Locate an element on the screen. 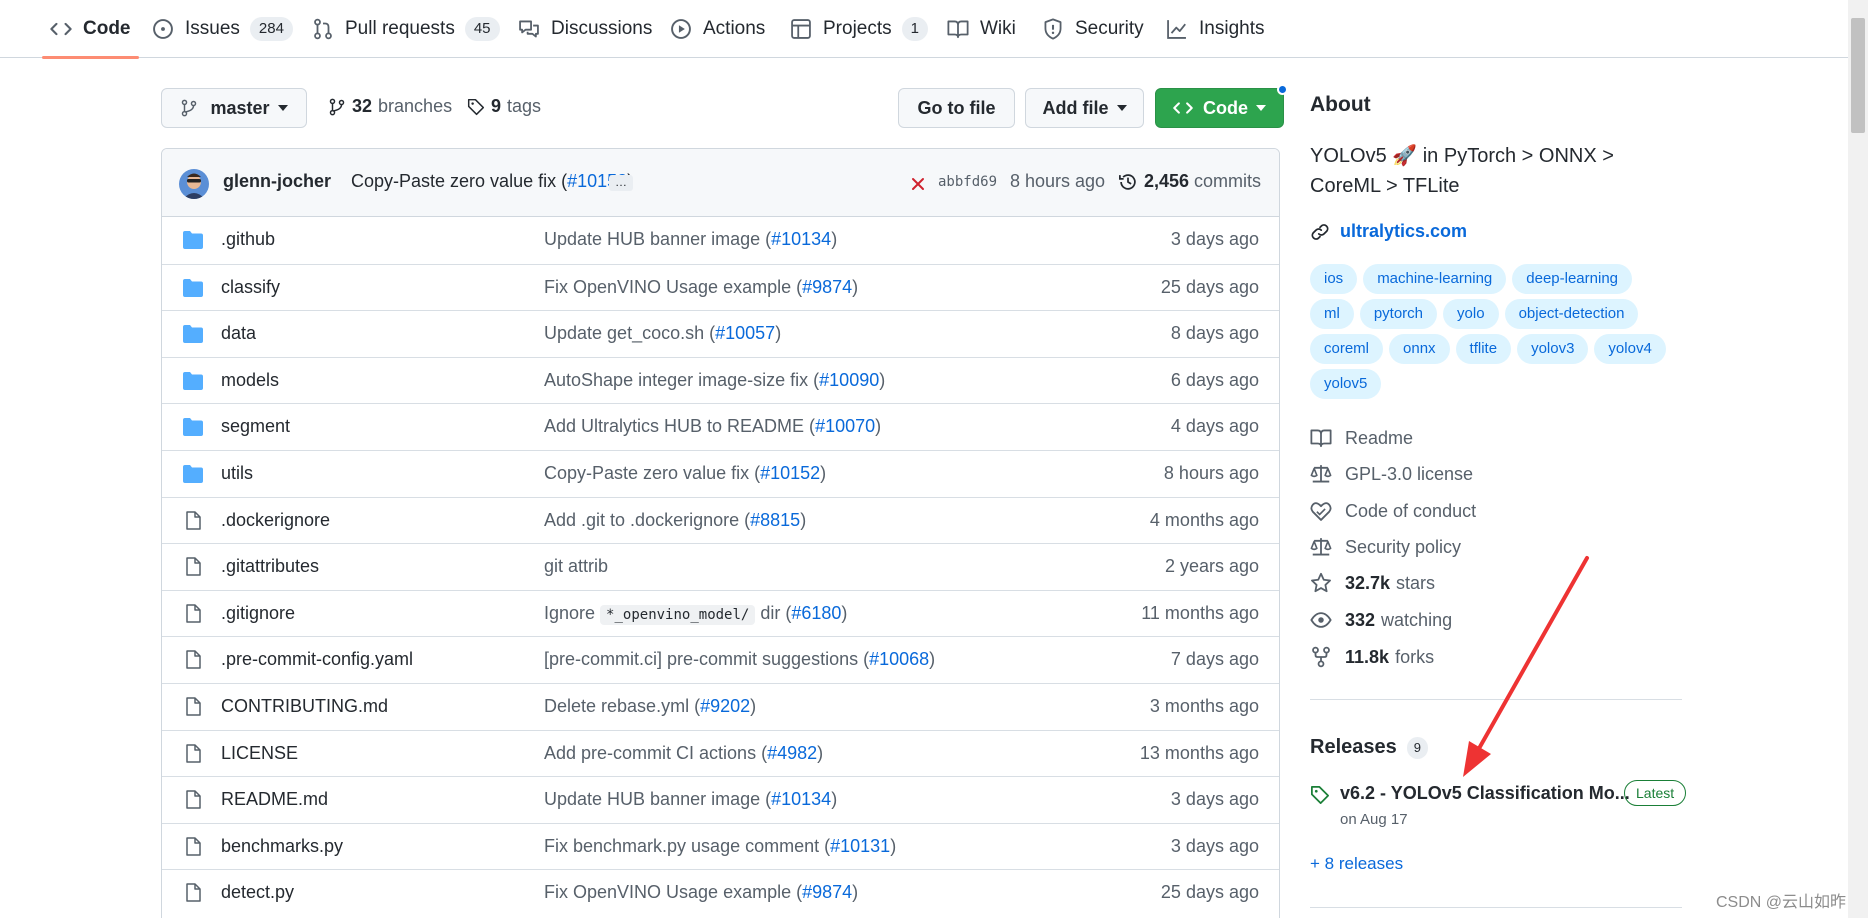 The image size is (1868, 918). commit-msg-text: [pre-commit.ci] pre-commit suggestions ( is located at coordinates (706, 659).